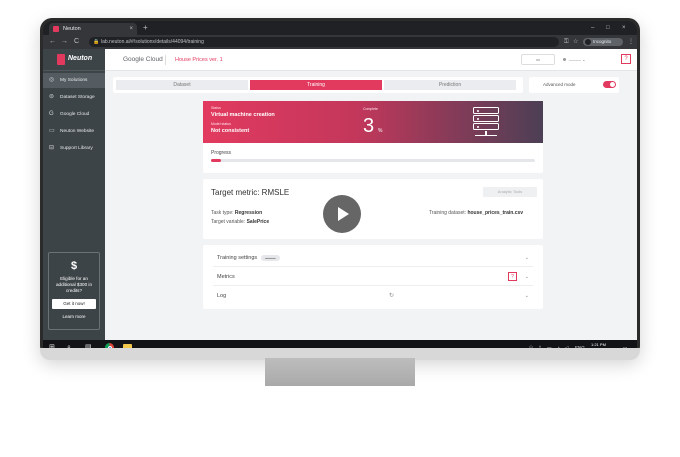 The height and width of the screenshot is (457, 680). I want to click on solutions-icon: ◎, so click(52, 80).